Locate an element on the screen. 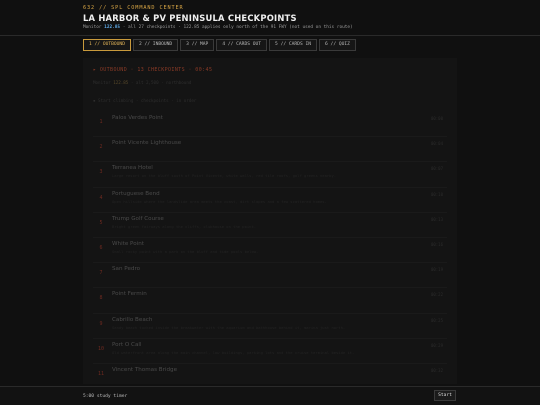 Image resolution: width=540 pixels, height=405 pixels. checkpoint-name: Port O Call is located at coordinates (127, 344).